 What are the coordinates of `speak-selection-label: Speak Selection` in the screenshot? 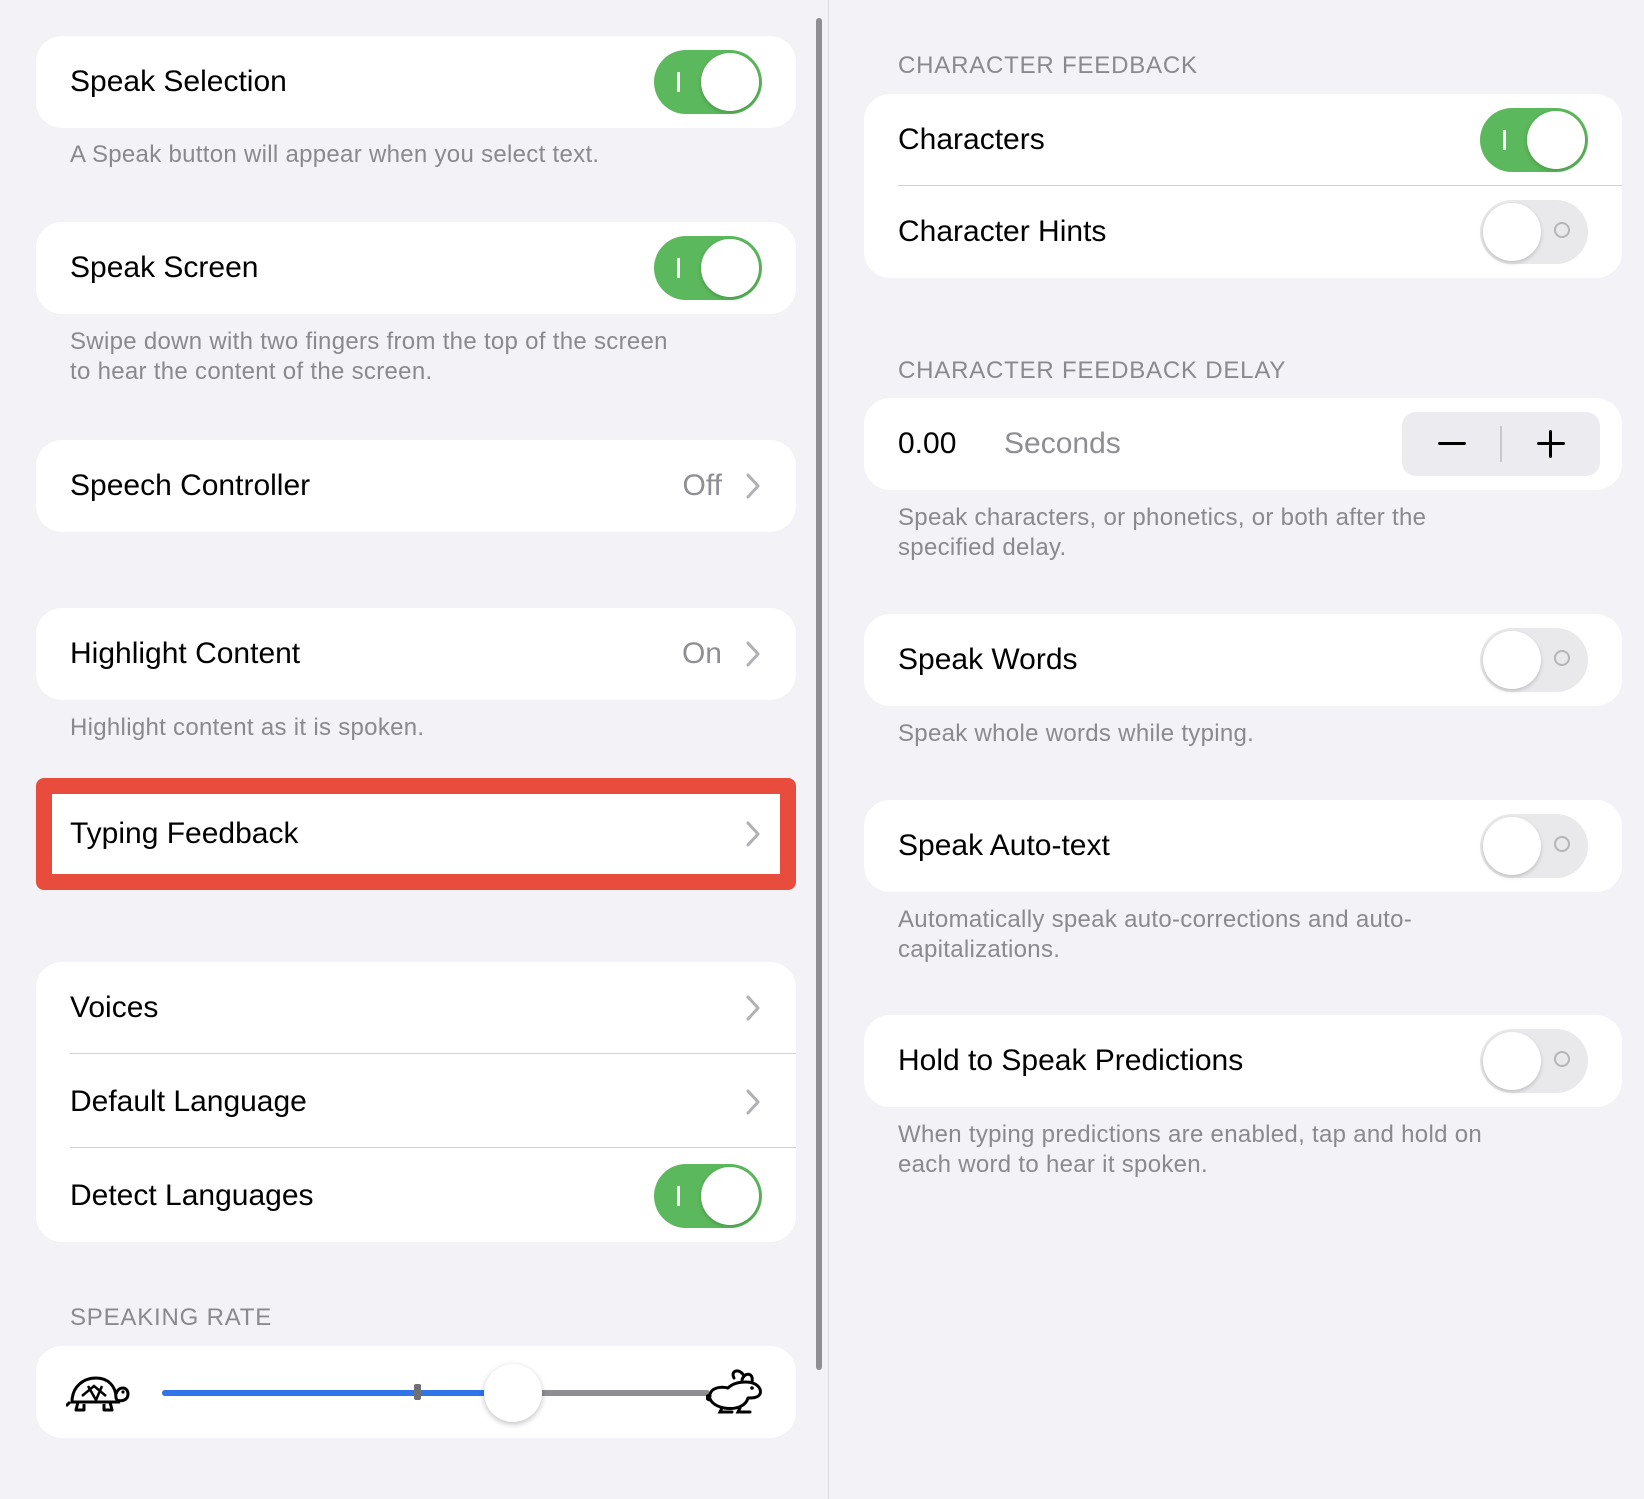 It's located at (178, 81).